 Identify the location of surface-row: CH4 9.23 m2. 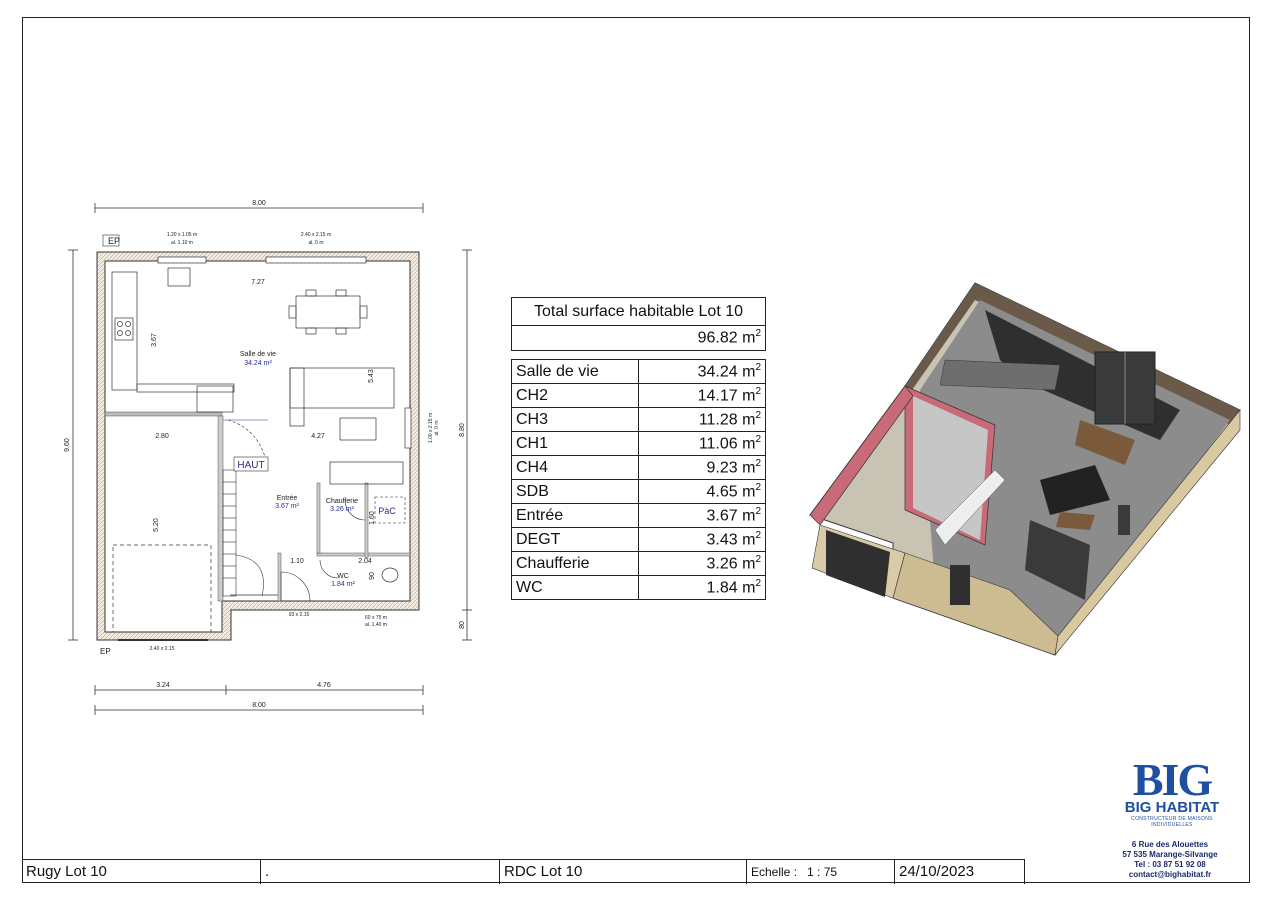
(638, 467).